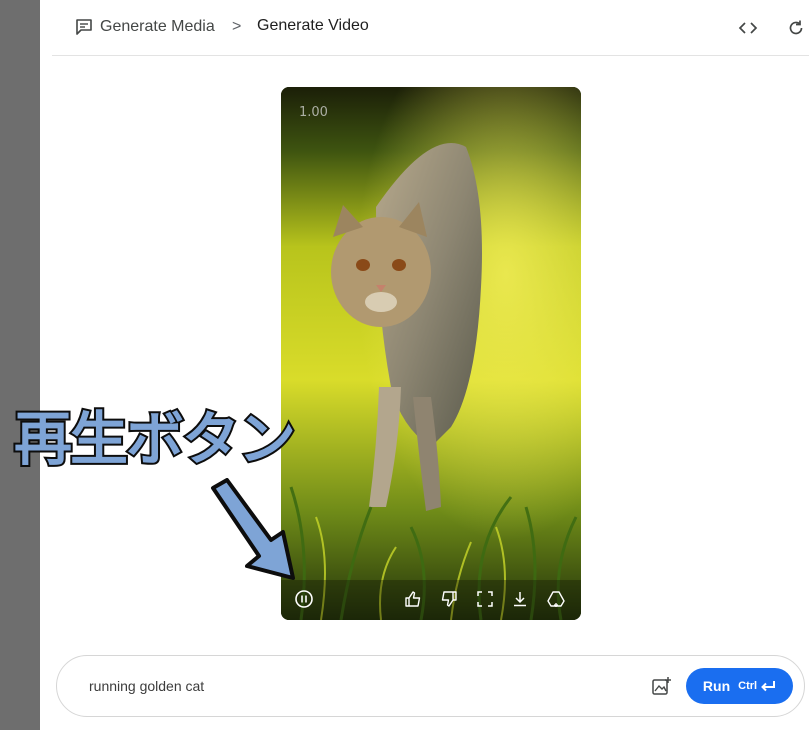  I want to click on add-image-icon, so click(661, 686).